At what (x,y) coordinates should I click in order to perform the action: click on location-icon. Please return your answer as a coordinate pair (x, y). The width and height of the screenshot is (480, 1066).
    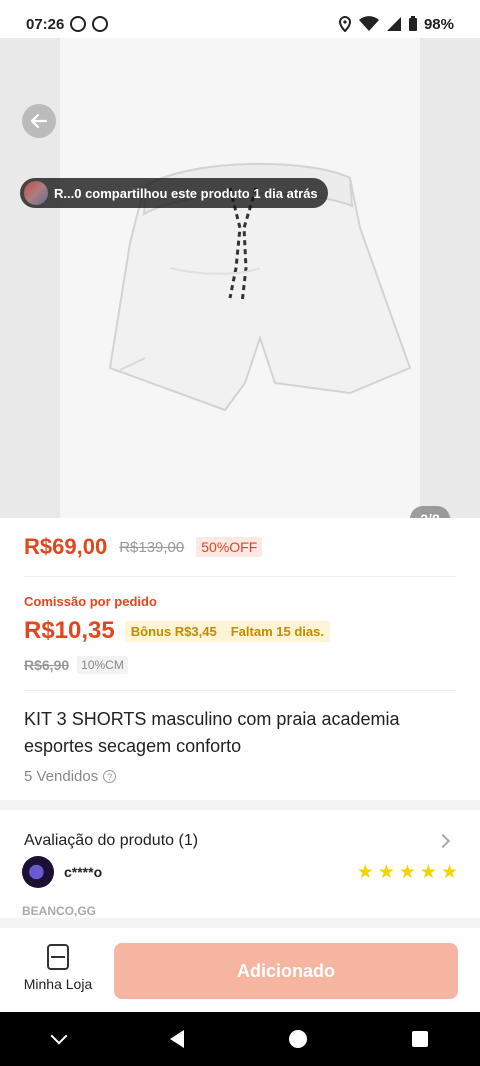
    Looking at the image, I should click on (344, 24).